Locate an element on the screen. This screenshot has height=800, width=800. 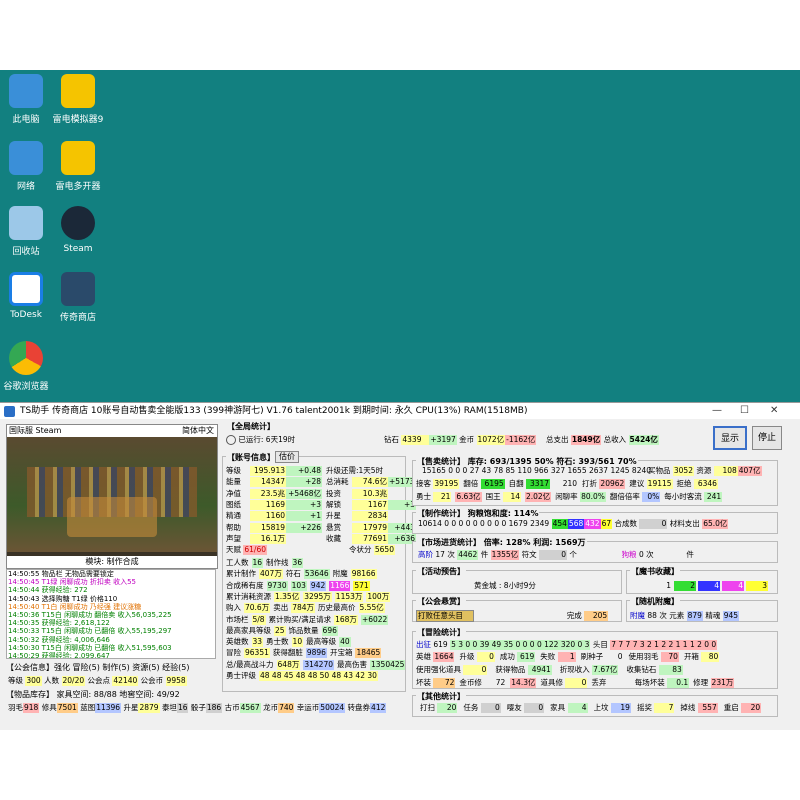
account-grid-row: 合成稀有度 9730 103 942 1166 571 is located at coordinates (298, 585).